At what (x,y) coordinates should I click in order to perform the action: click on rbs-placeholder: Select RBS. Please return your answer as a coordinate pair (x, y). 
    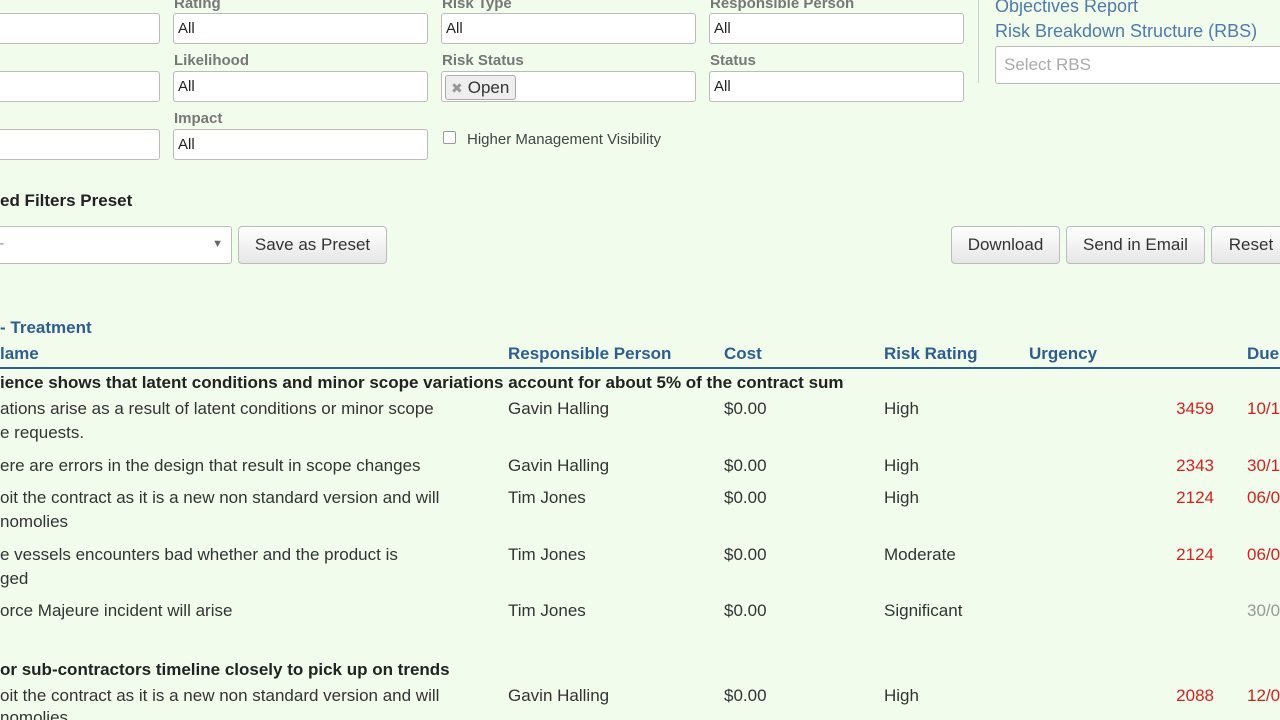
    Looking at the image, I should click on (1047, 64).